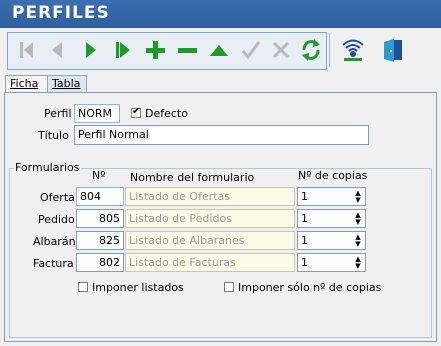 This screenshot has height=346, width=441. What do you see at coordinates (192, 177) in the screenshot?
I see `column-header-name: Nombre del formulario` at bounding box center [192, 177].